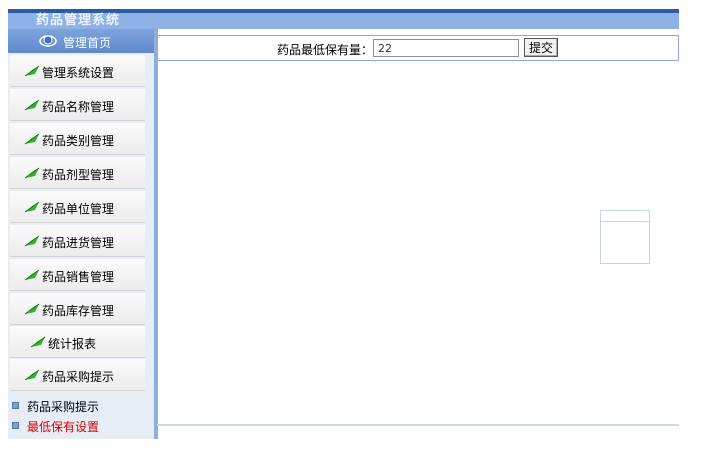  I want to click on frame-divider, so click(625, 221).